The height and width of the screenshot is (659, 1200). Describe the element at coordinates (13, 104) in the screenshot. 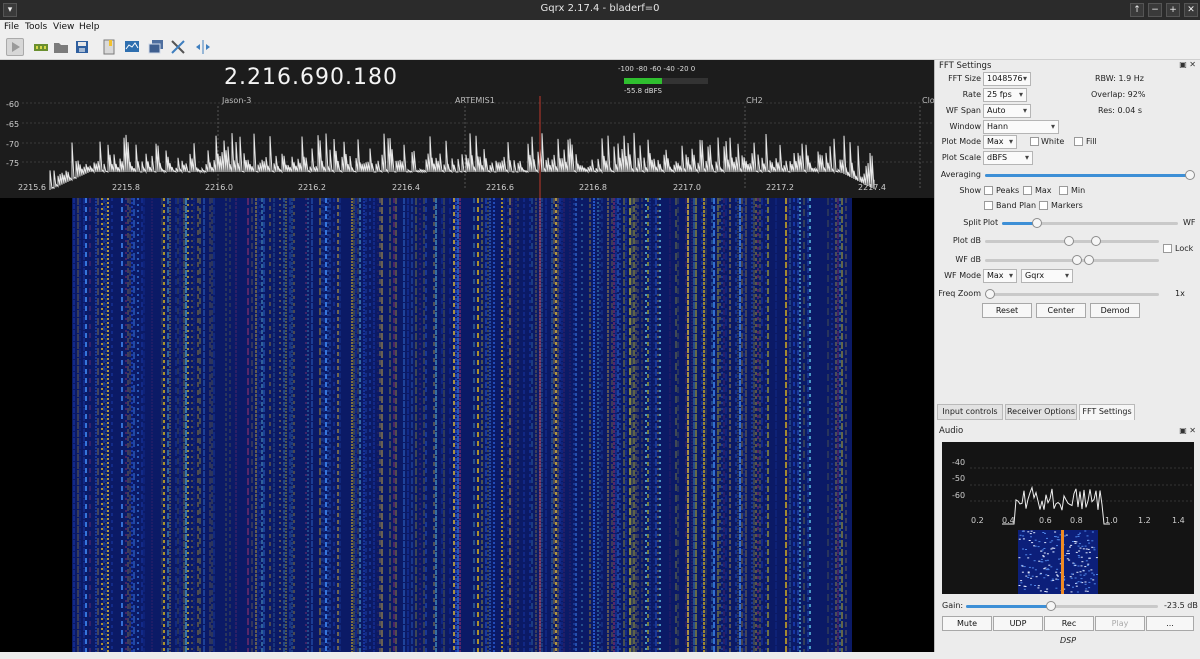

I see `y-tick-label: -60` at that location.